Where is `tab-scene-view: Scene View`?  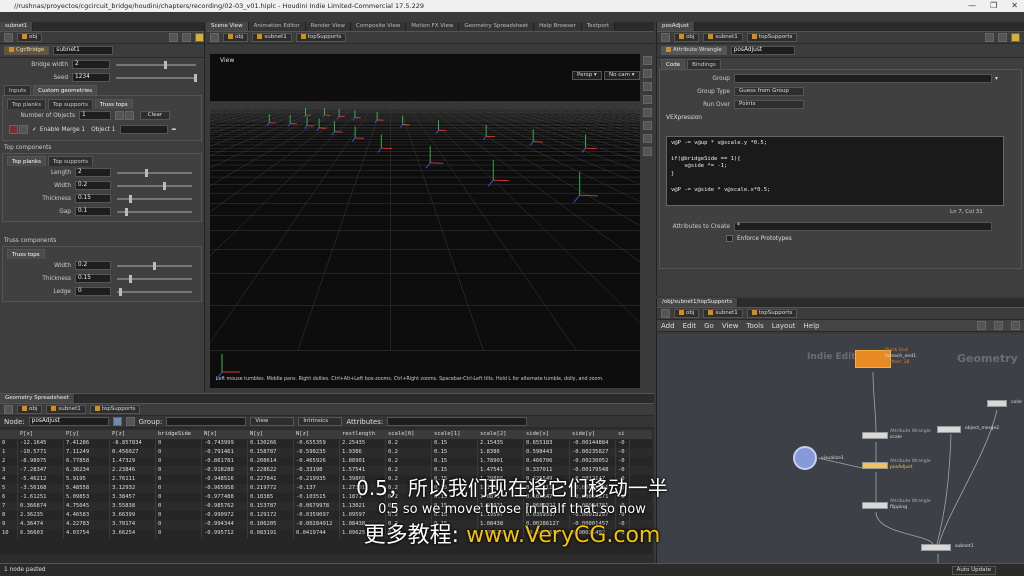 tab-scene-view: Scene View is located at coordinates (227, 26).